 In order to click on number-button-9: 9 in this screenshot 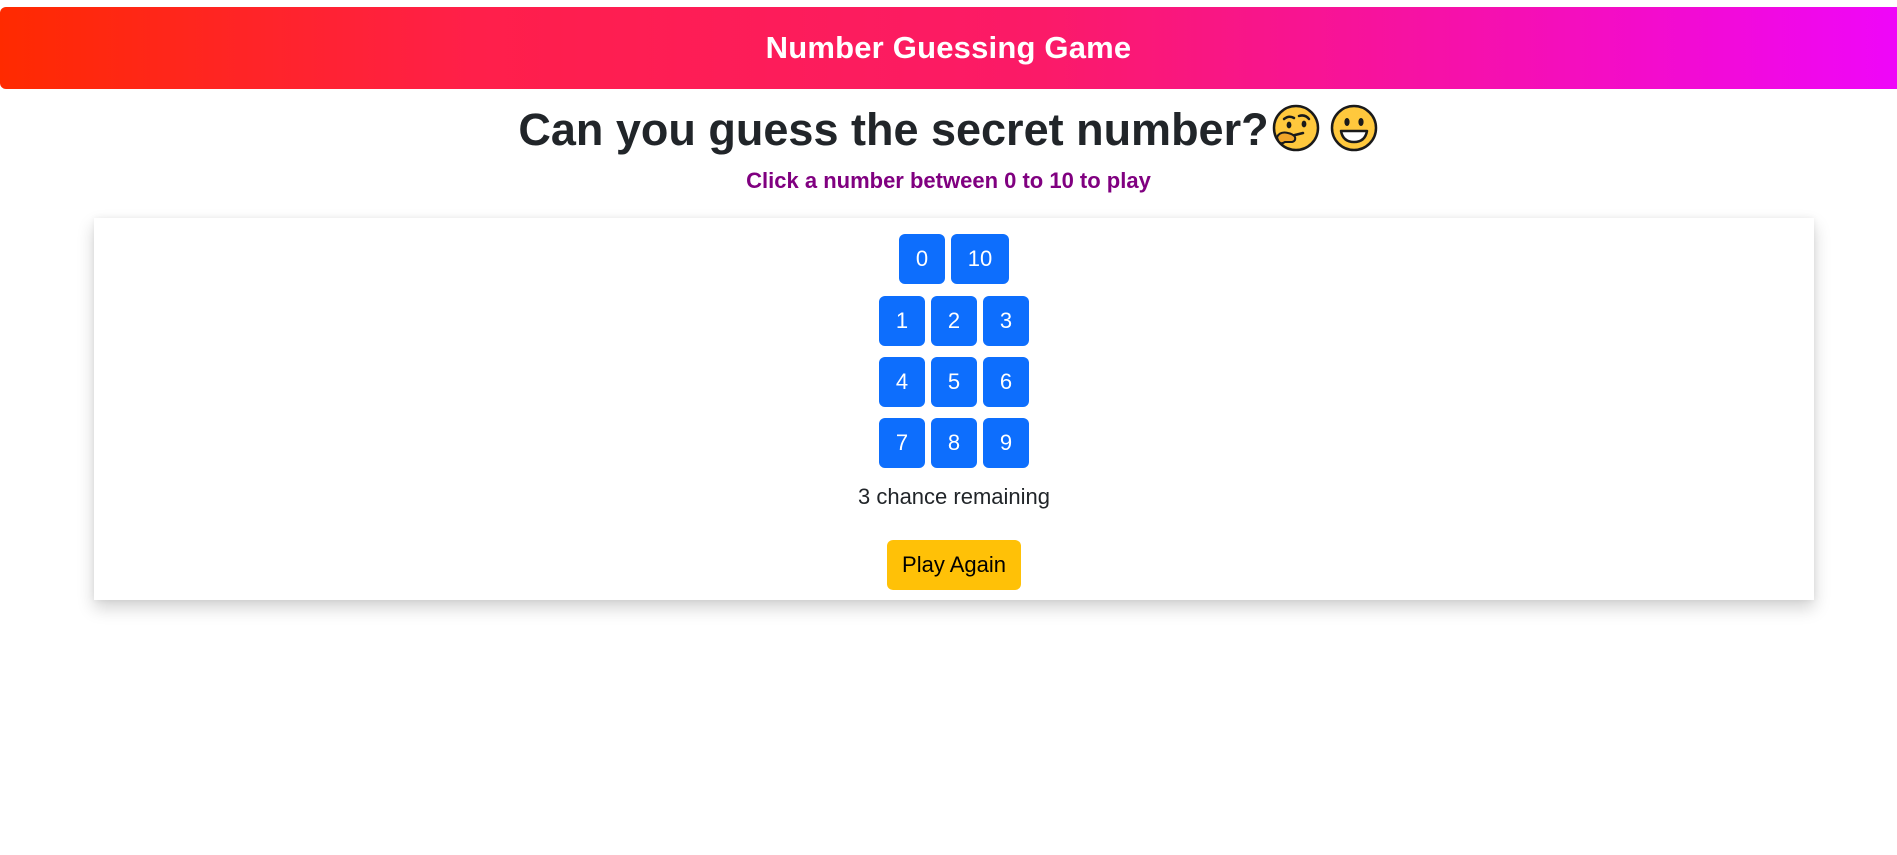, I will do `click(1006, 443)`.